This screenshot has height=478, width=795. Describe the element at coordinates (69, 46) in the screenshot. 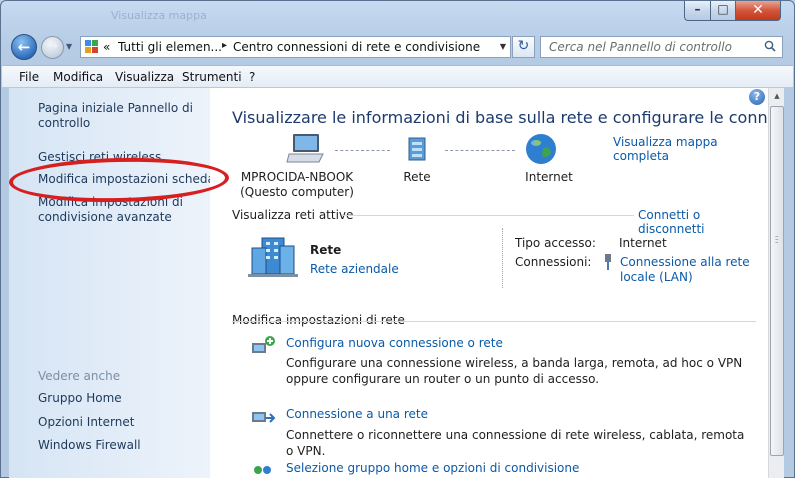

I see `recent-pages-dropdown-icon: ▼` at that location.